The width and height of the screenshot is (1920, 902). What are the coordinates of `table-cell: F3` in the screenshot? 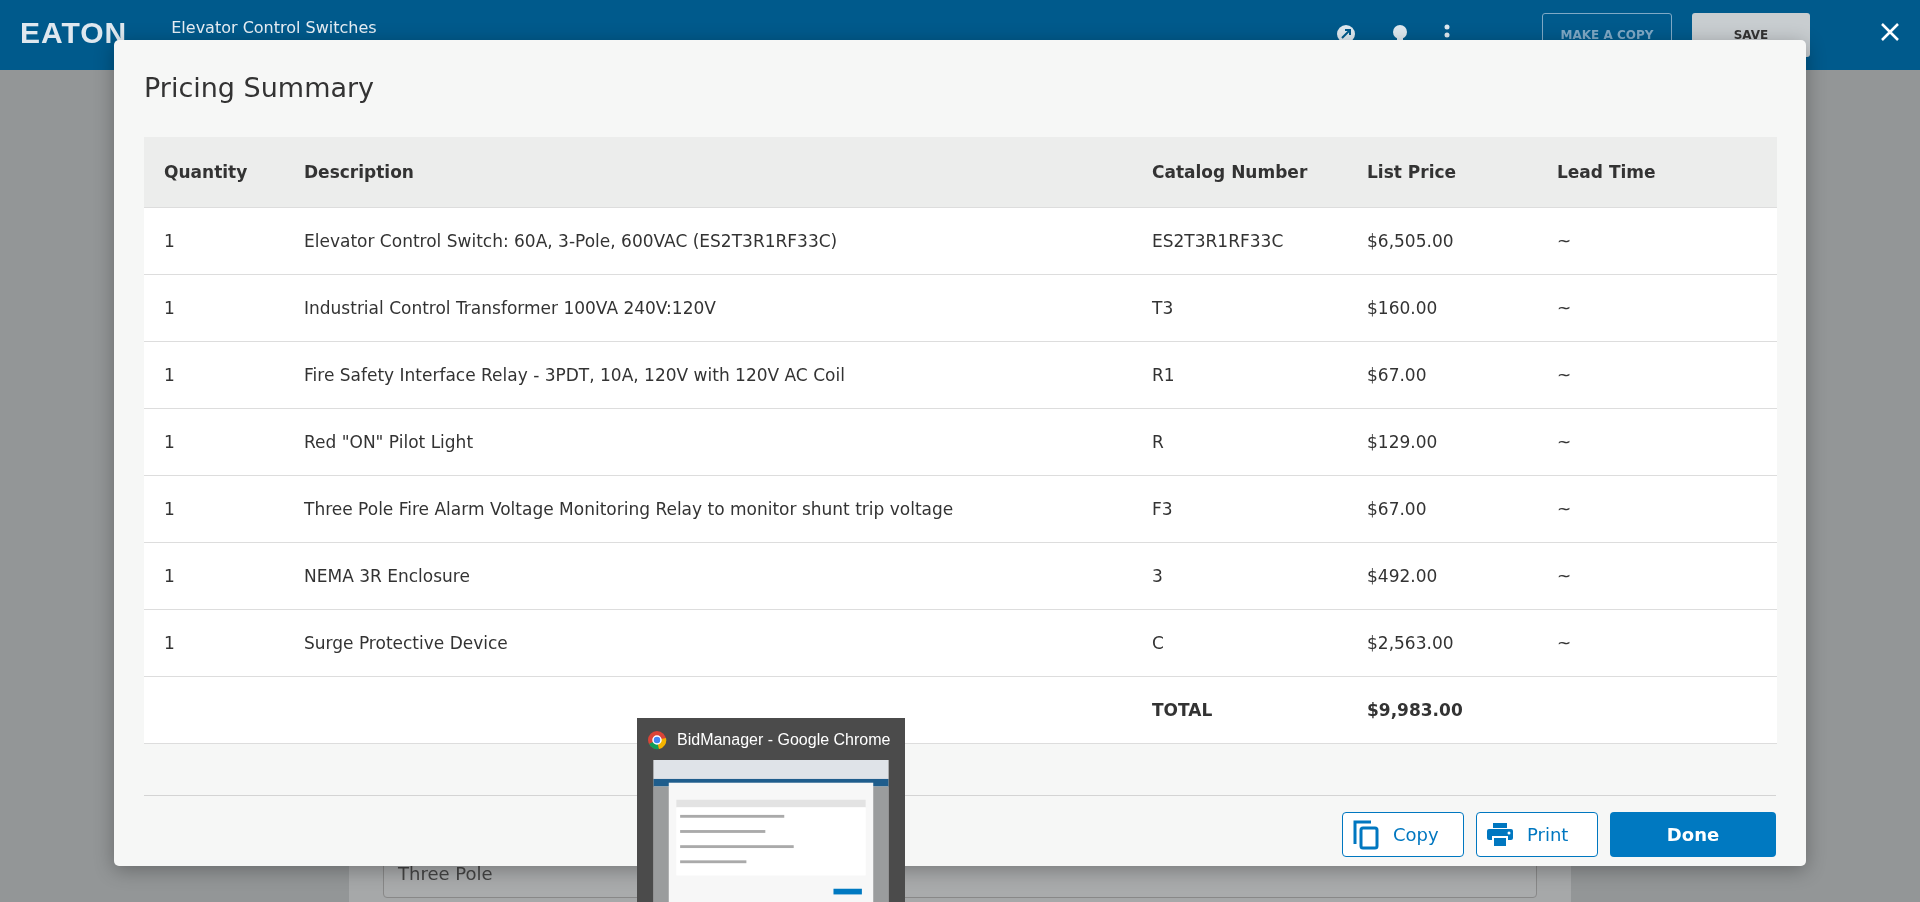 It's located at (1239, 509).